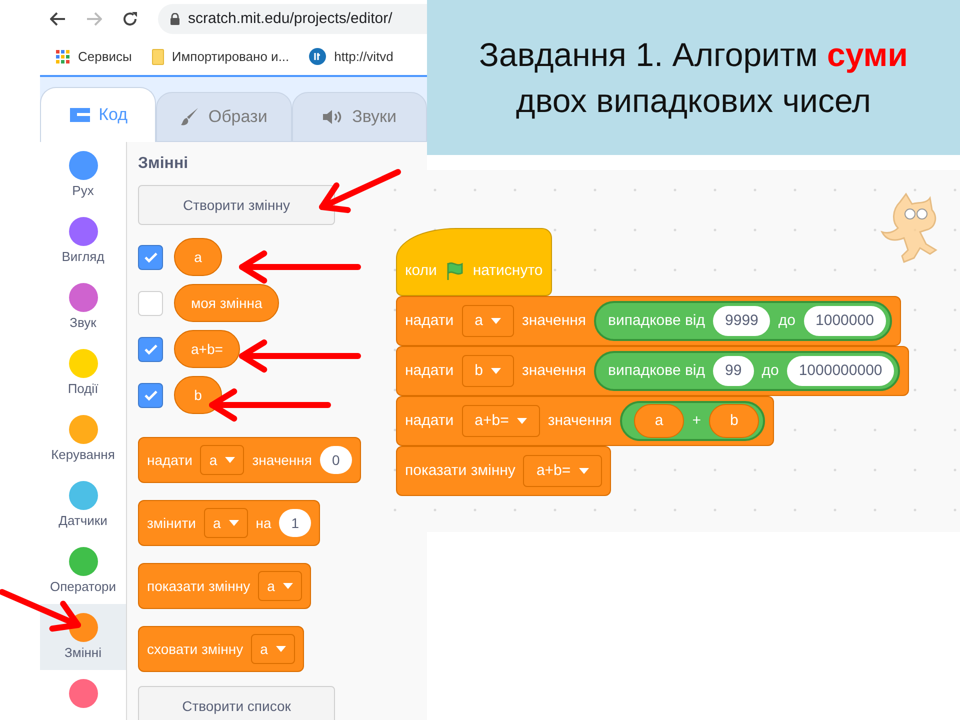 This screenshot has height=720, width=960. I want to click on number-input: 9999, so click(741, 321).